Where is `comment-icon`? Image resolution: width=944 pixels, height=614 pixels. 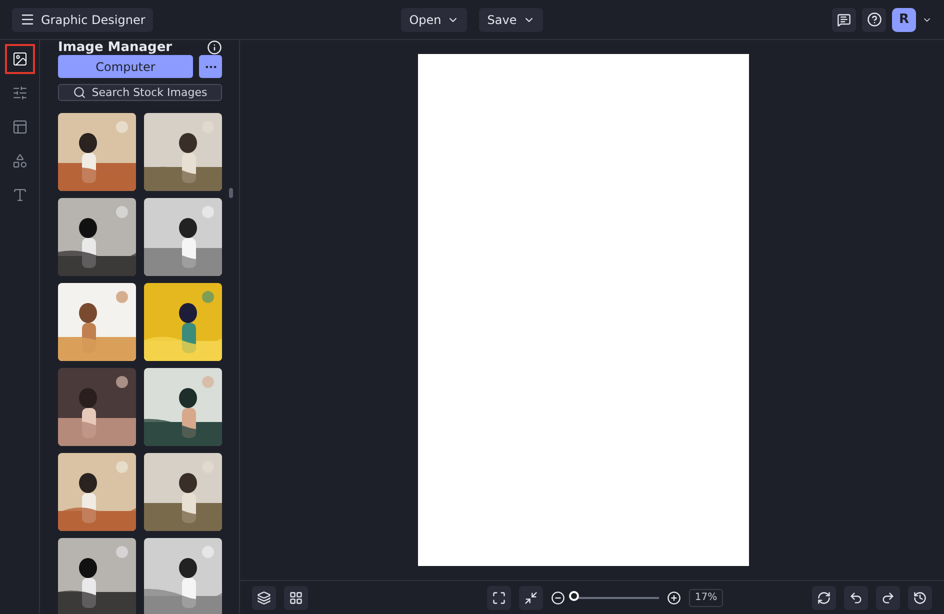 comment-icon is located at coordinates (844, 19).